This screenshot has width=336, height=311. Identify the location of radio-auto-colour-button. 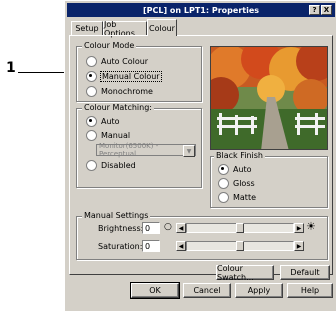
(91, 61).